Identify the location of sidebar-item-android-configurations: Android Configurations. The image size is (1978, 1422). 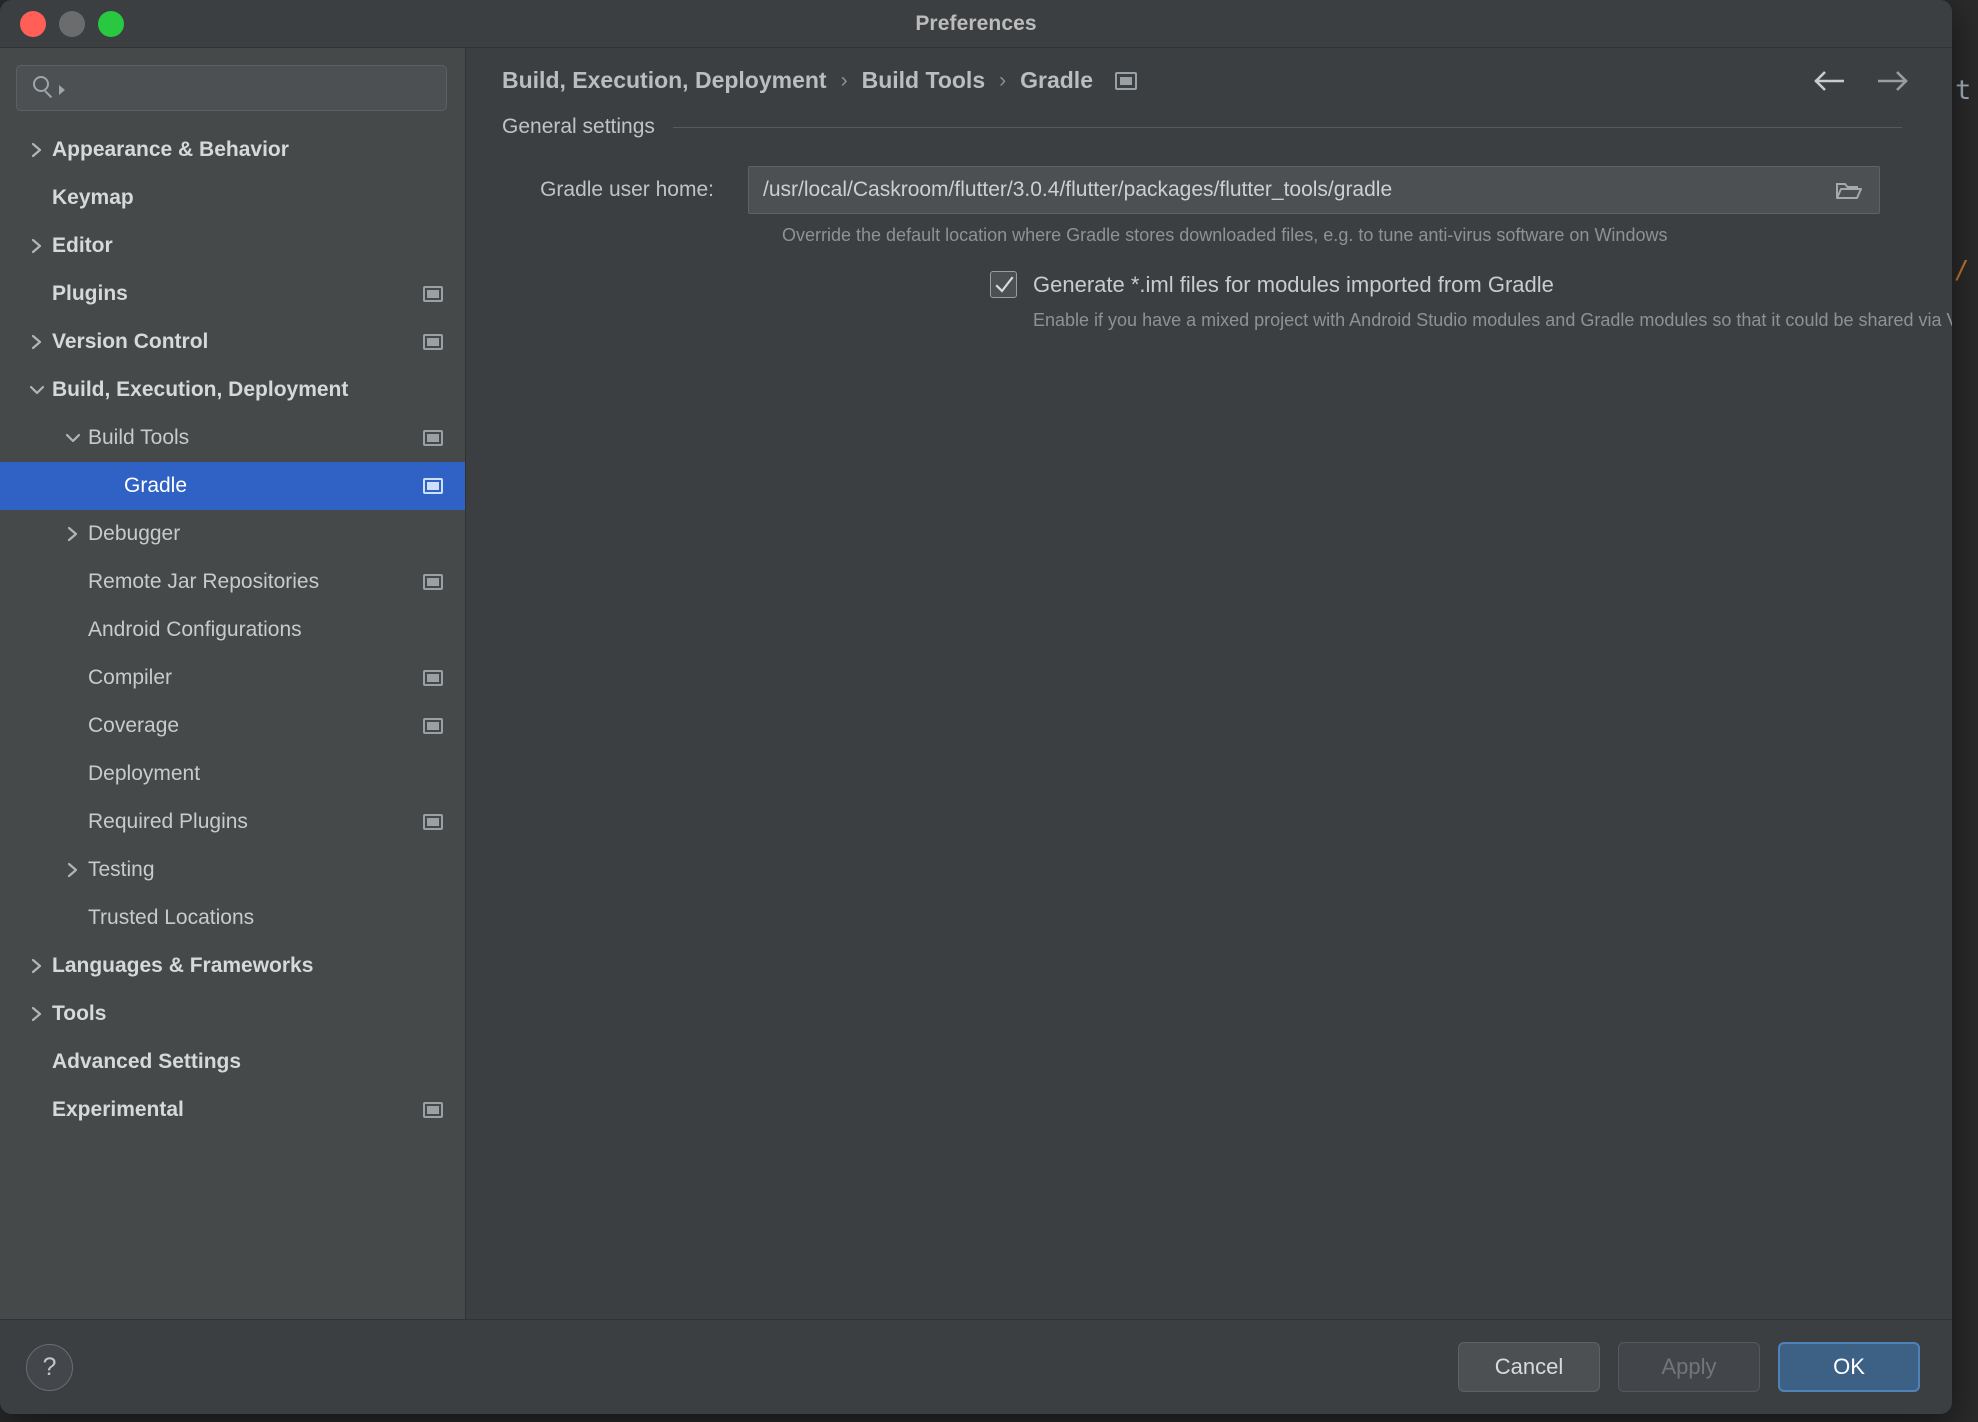
(232, 630).